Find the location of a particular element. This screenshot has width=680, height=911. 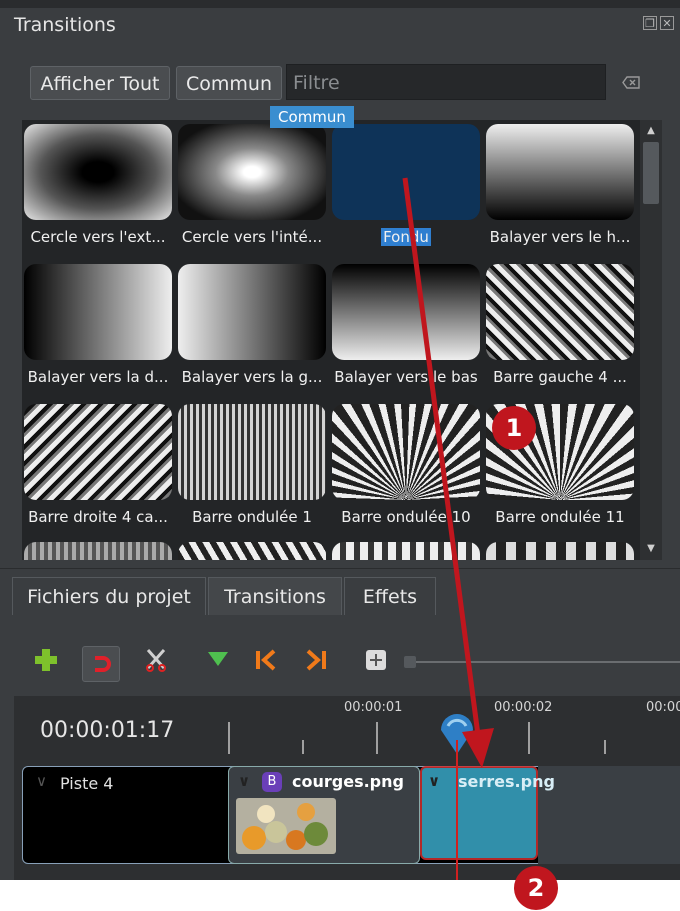

track-remainder is located at coordinates (609, 815).